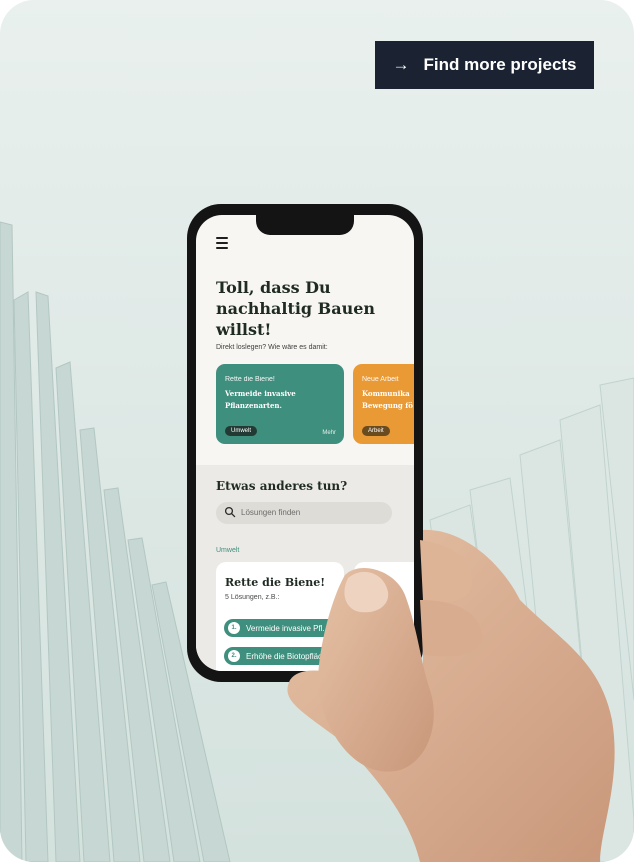 The image size is (634, 862). Describe the element at coordinates (305, 225) in the screenshot. I see `phone-notch` at that location.